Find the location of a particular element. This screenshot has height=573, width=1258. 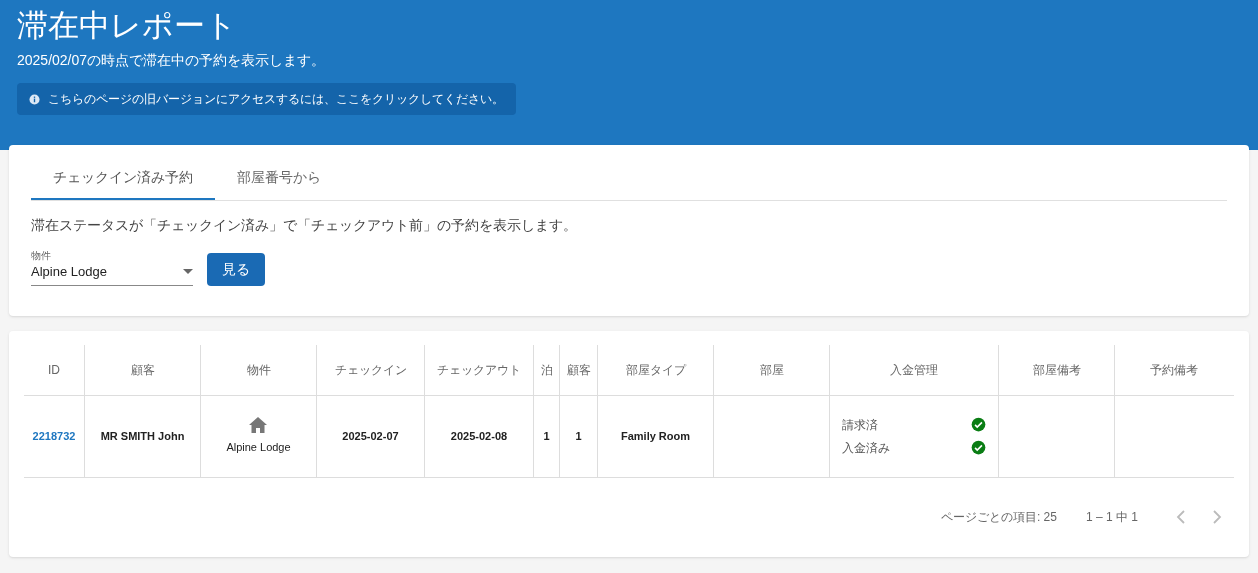

column-header: 物件 is located at coordinates (259, 369).